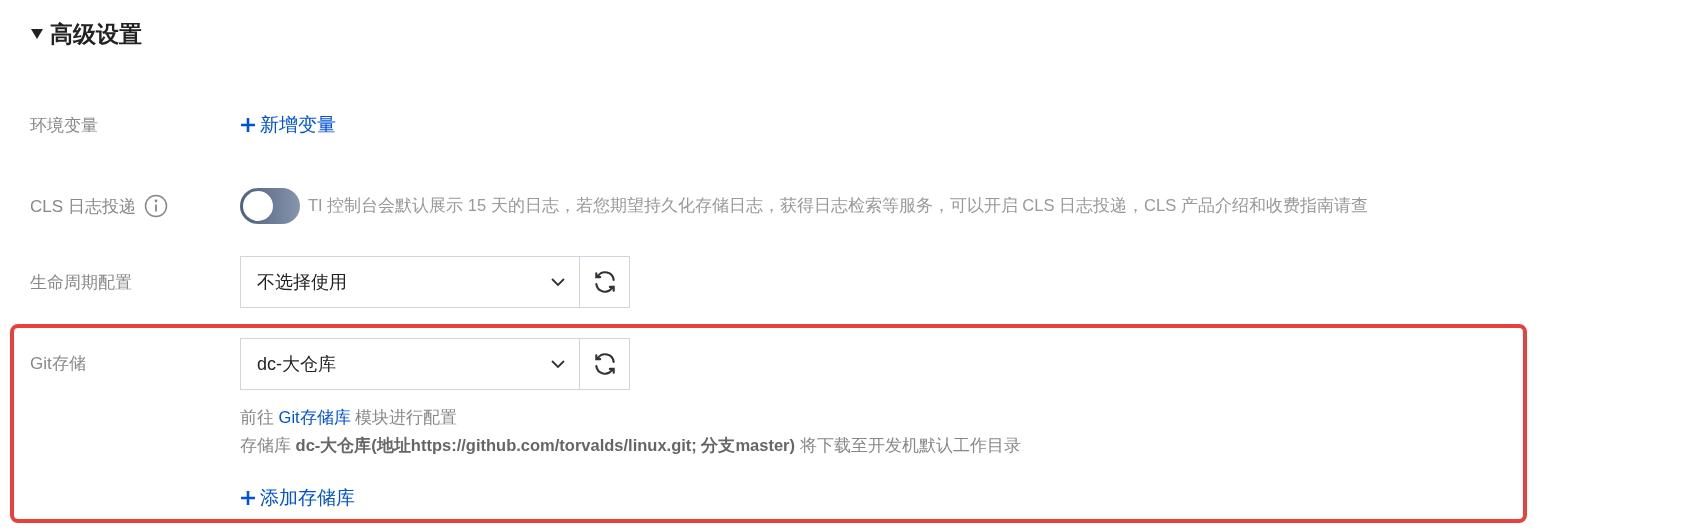  Describe the element at coordinates (64, 125) in the screenshot. I see `field-label: 环境变量` at that location.